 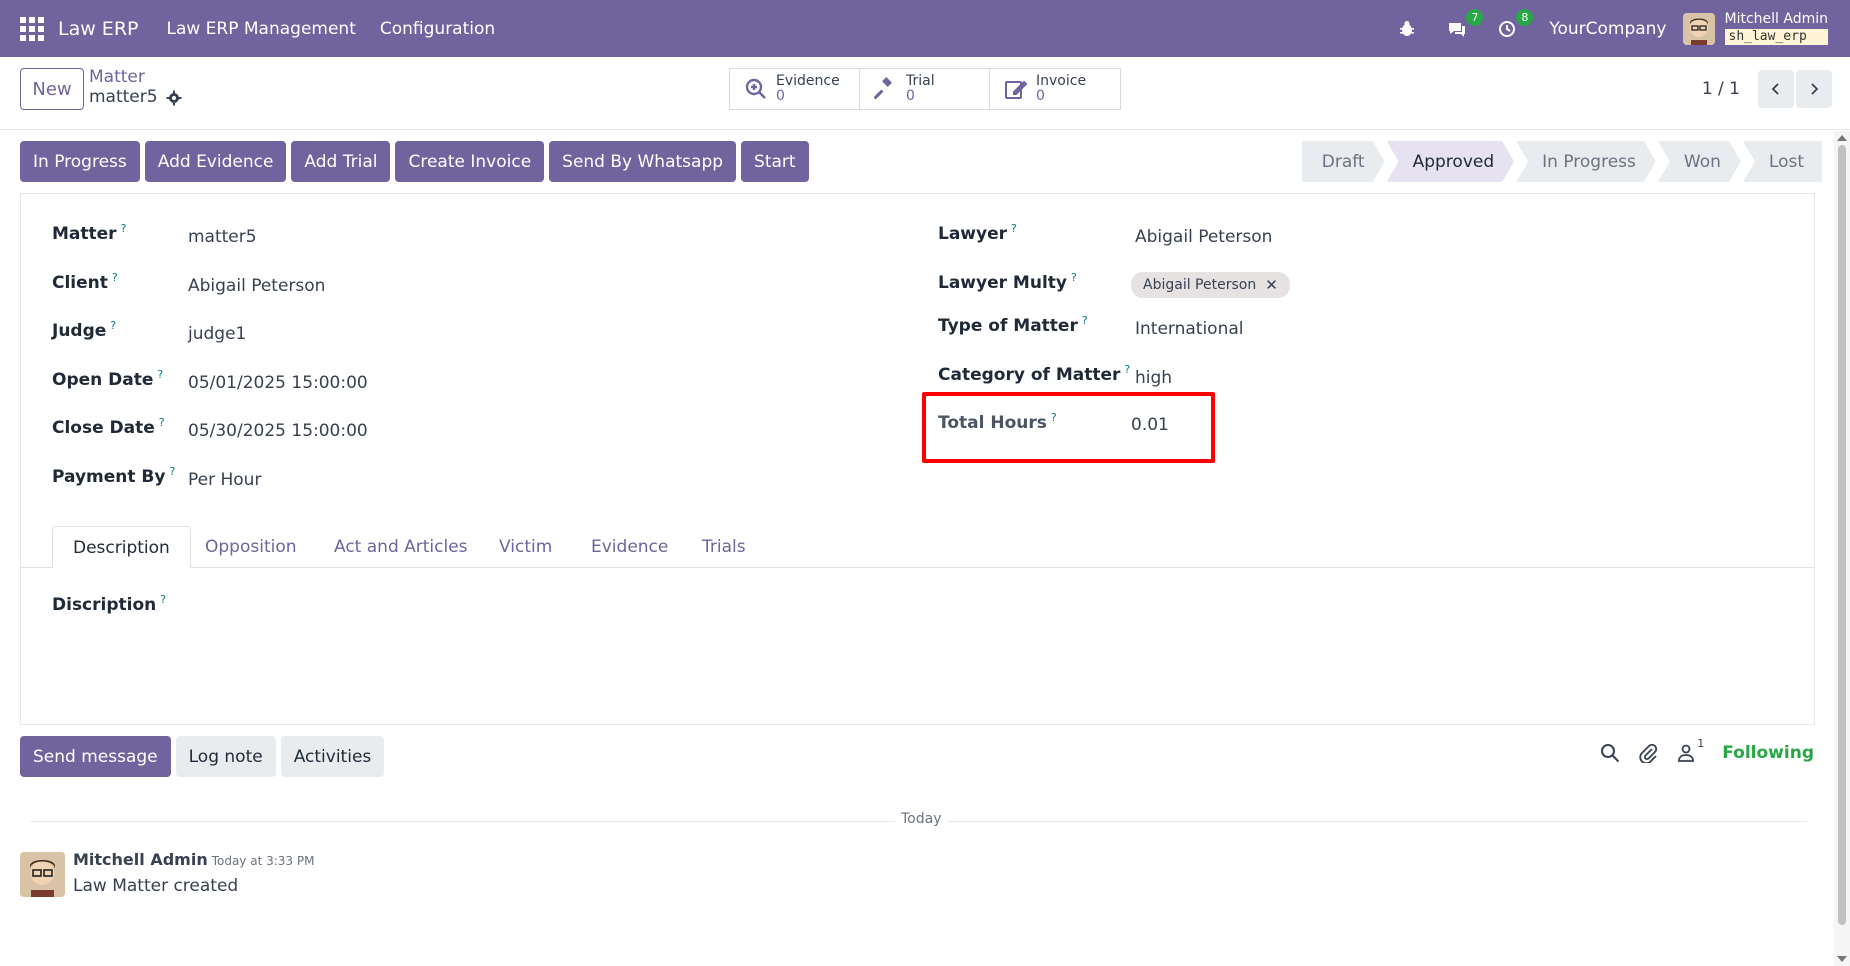 What do you see at coordinates (992, 423) in the screenshot?
I see `total-hours-label: Total Hours` at bounding box center [992, 423].